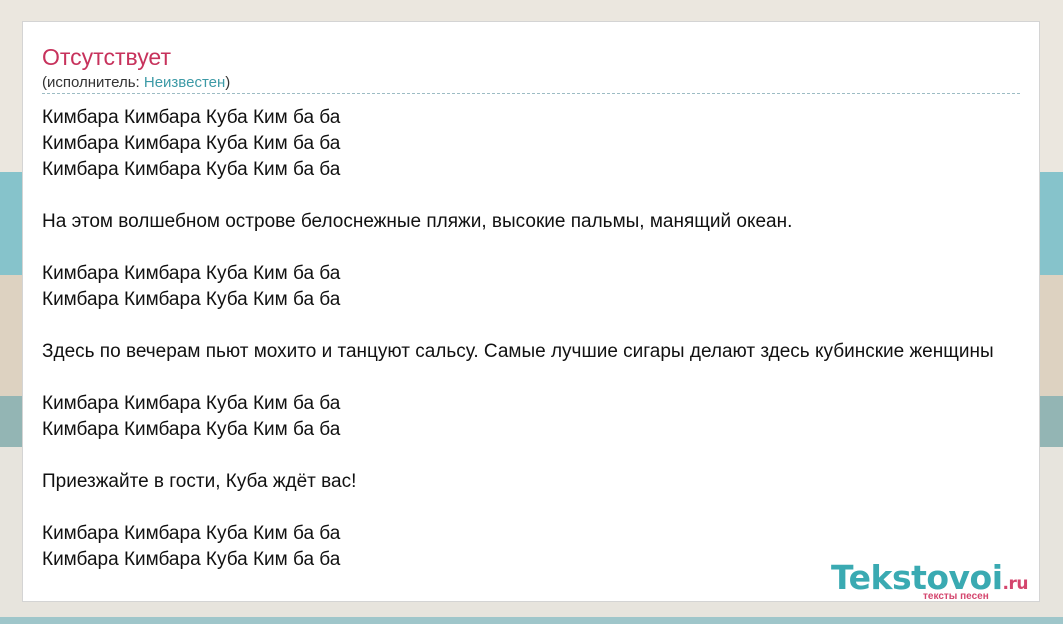  Describe the element at coordinates (184, 82) in the screenshot. I see `artist-link: Неизвестен` at that location.